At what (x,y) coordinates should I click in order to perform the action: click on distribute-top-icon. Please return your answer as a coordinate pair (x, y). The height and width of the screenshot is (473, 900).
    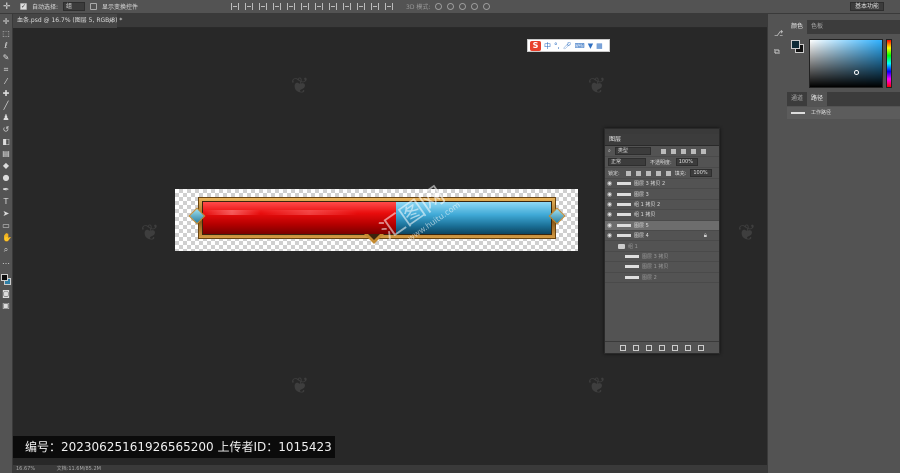
    Looking at the image, I should click on (319, 6).